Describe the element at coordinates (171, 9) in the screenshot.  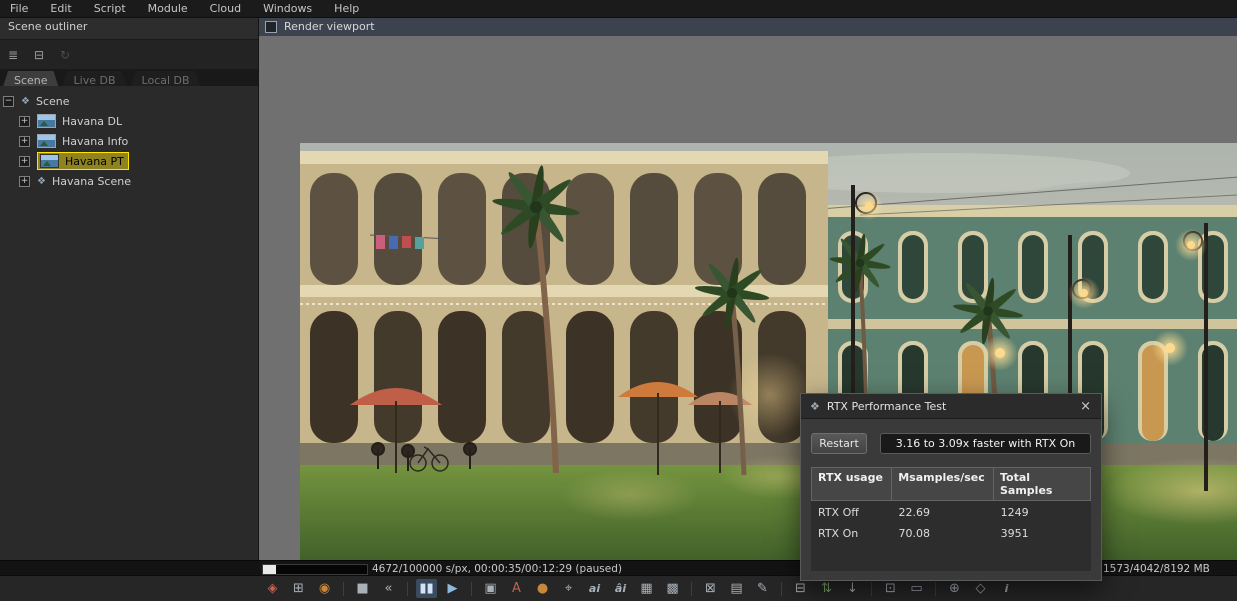
I see `menu-module: Module` at that location.